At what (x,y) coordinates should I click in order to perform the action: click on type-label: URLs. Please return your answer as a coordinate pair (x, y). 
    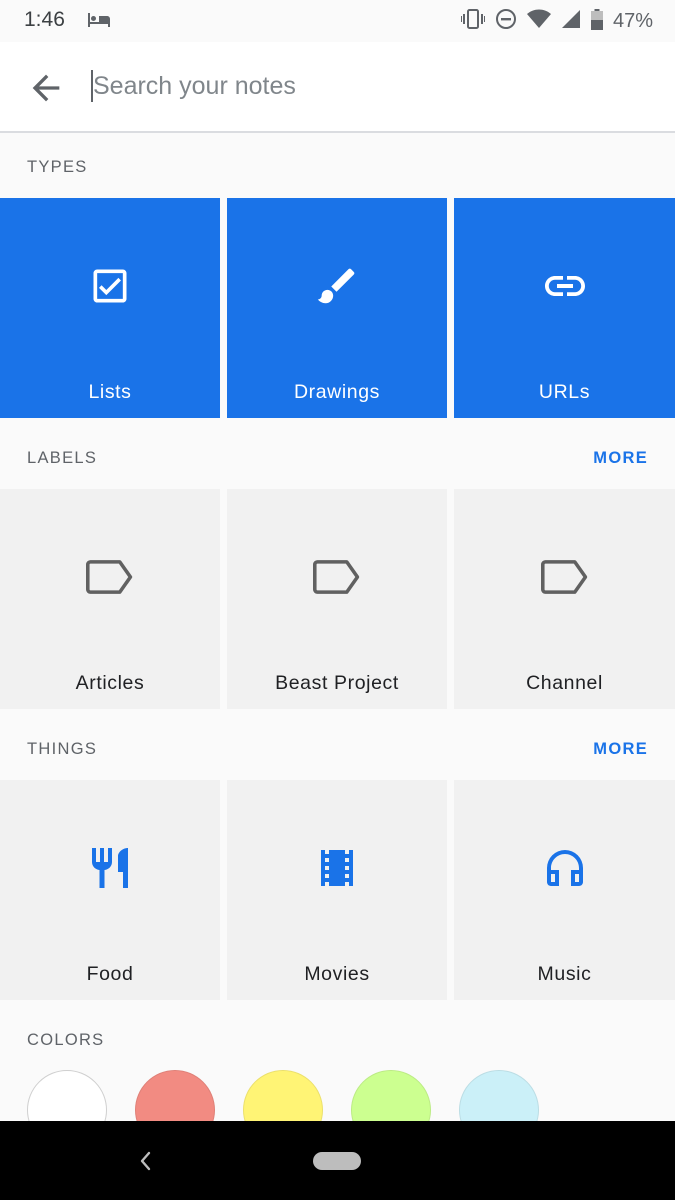
    Looking at the image, I should click on (564, 392).